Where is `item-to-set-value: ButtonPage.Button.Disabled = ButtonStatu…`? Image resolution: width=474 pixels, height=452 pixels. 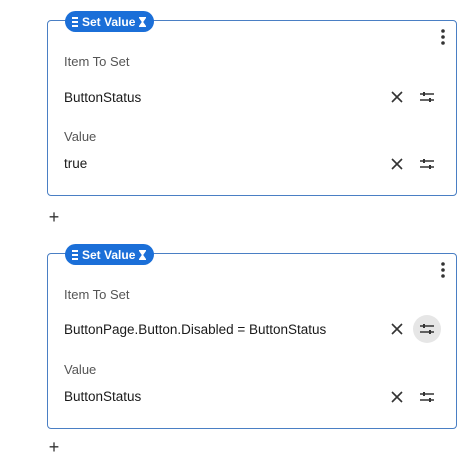 item-to-set-value: ButtonPage.Button.Disabled = ButtonStatu… is located at coordinates (195, 329).